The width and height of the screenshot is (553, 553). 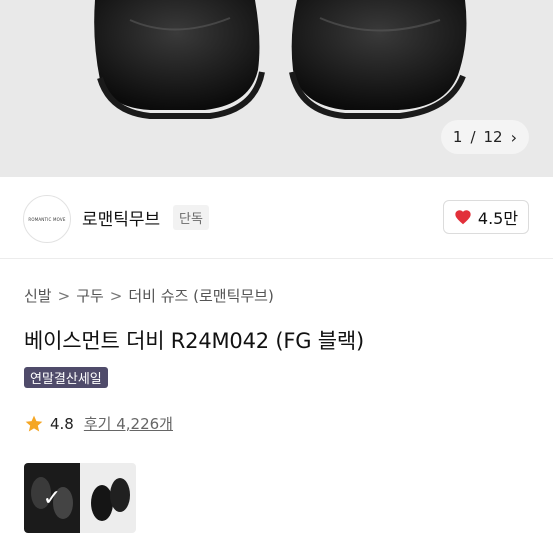 I want to click on breadcrumb-item: 더비 슈즈 (로맨틱무브), so click(x=200, y=295).